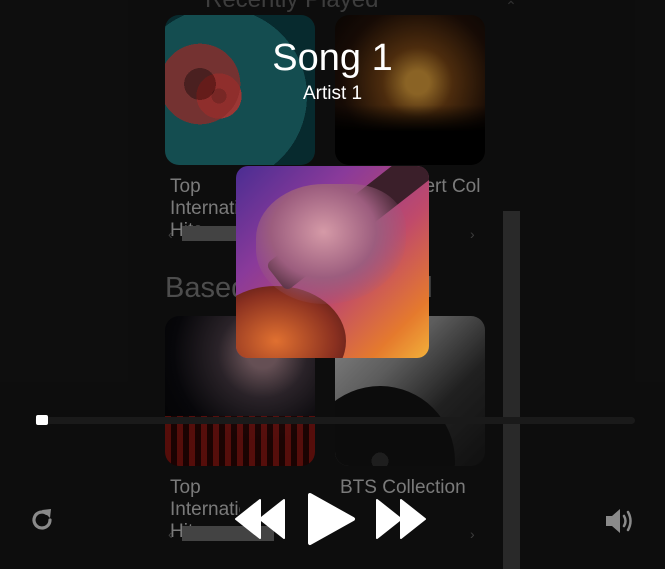  What do you see at coordinates (260, 519) in the screenshot?
I see `rewind-icon` at bounding box center [260, 519].